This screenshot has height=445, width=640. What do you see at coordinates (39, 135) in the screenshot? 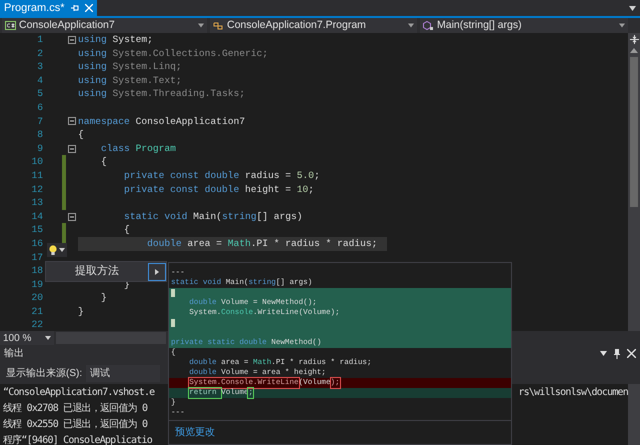
I see `line-number: 8` at bounding box center [39, 135].